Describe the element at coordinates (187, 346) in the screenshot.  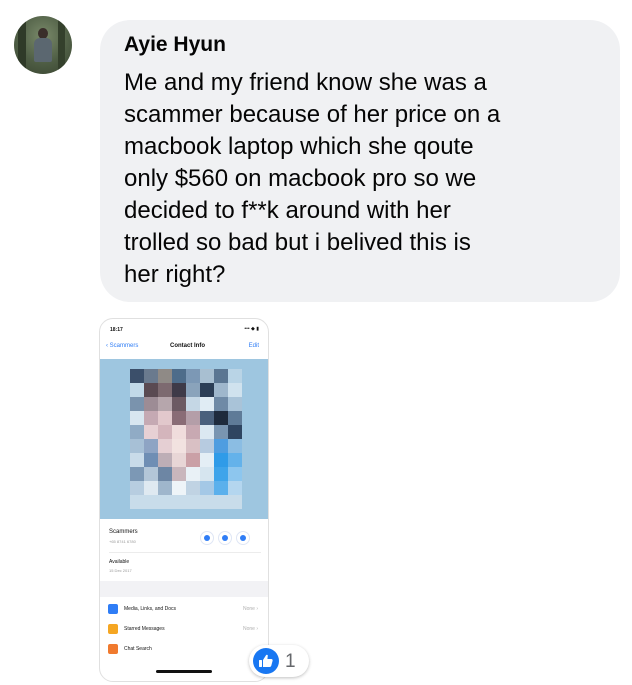
I see `contact-info-title: Contact Info` at that location.